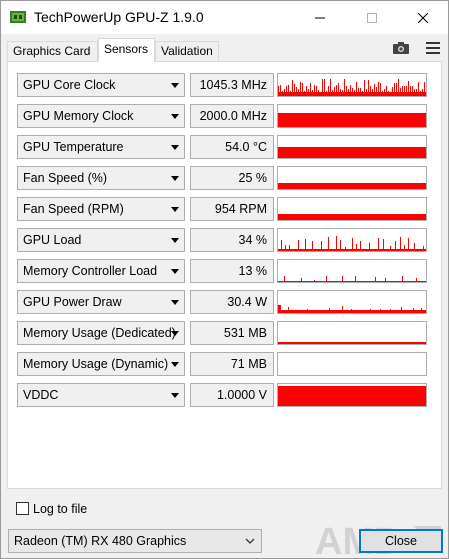 Image resolution: width=449 pixels, height=559 pixels. I want to click on sensor-name-dropdown: Fan Speed (RPM), so click(101, 209).